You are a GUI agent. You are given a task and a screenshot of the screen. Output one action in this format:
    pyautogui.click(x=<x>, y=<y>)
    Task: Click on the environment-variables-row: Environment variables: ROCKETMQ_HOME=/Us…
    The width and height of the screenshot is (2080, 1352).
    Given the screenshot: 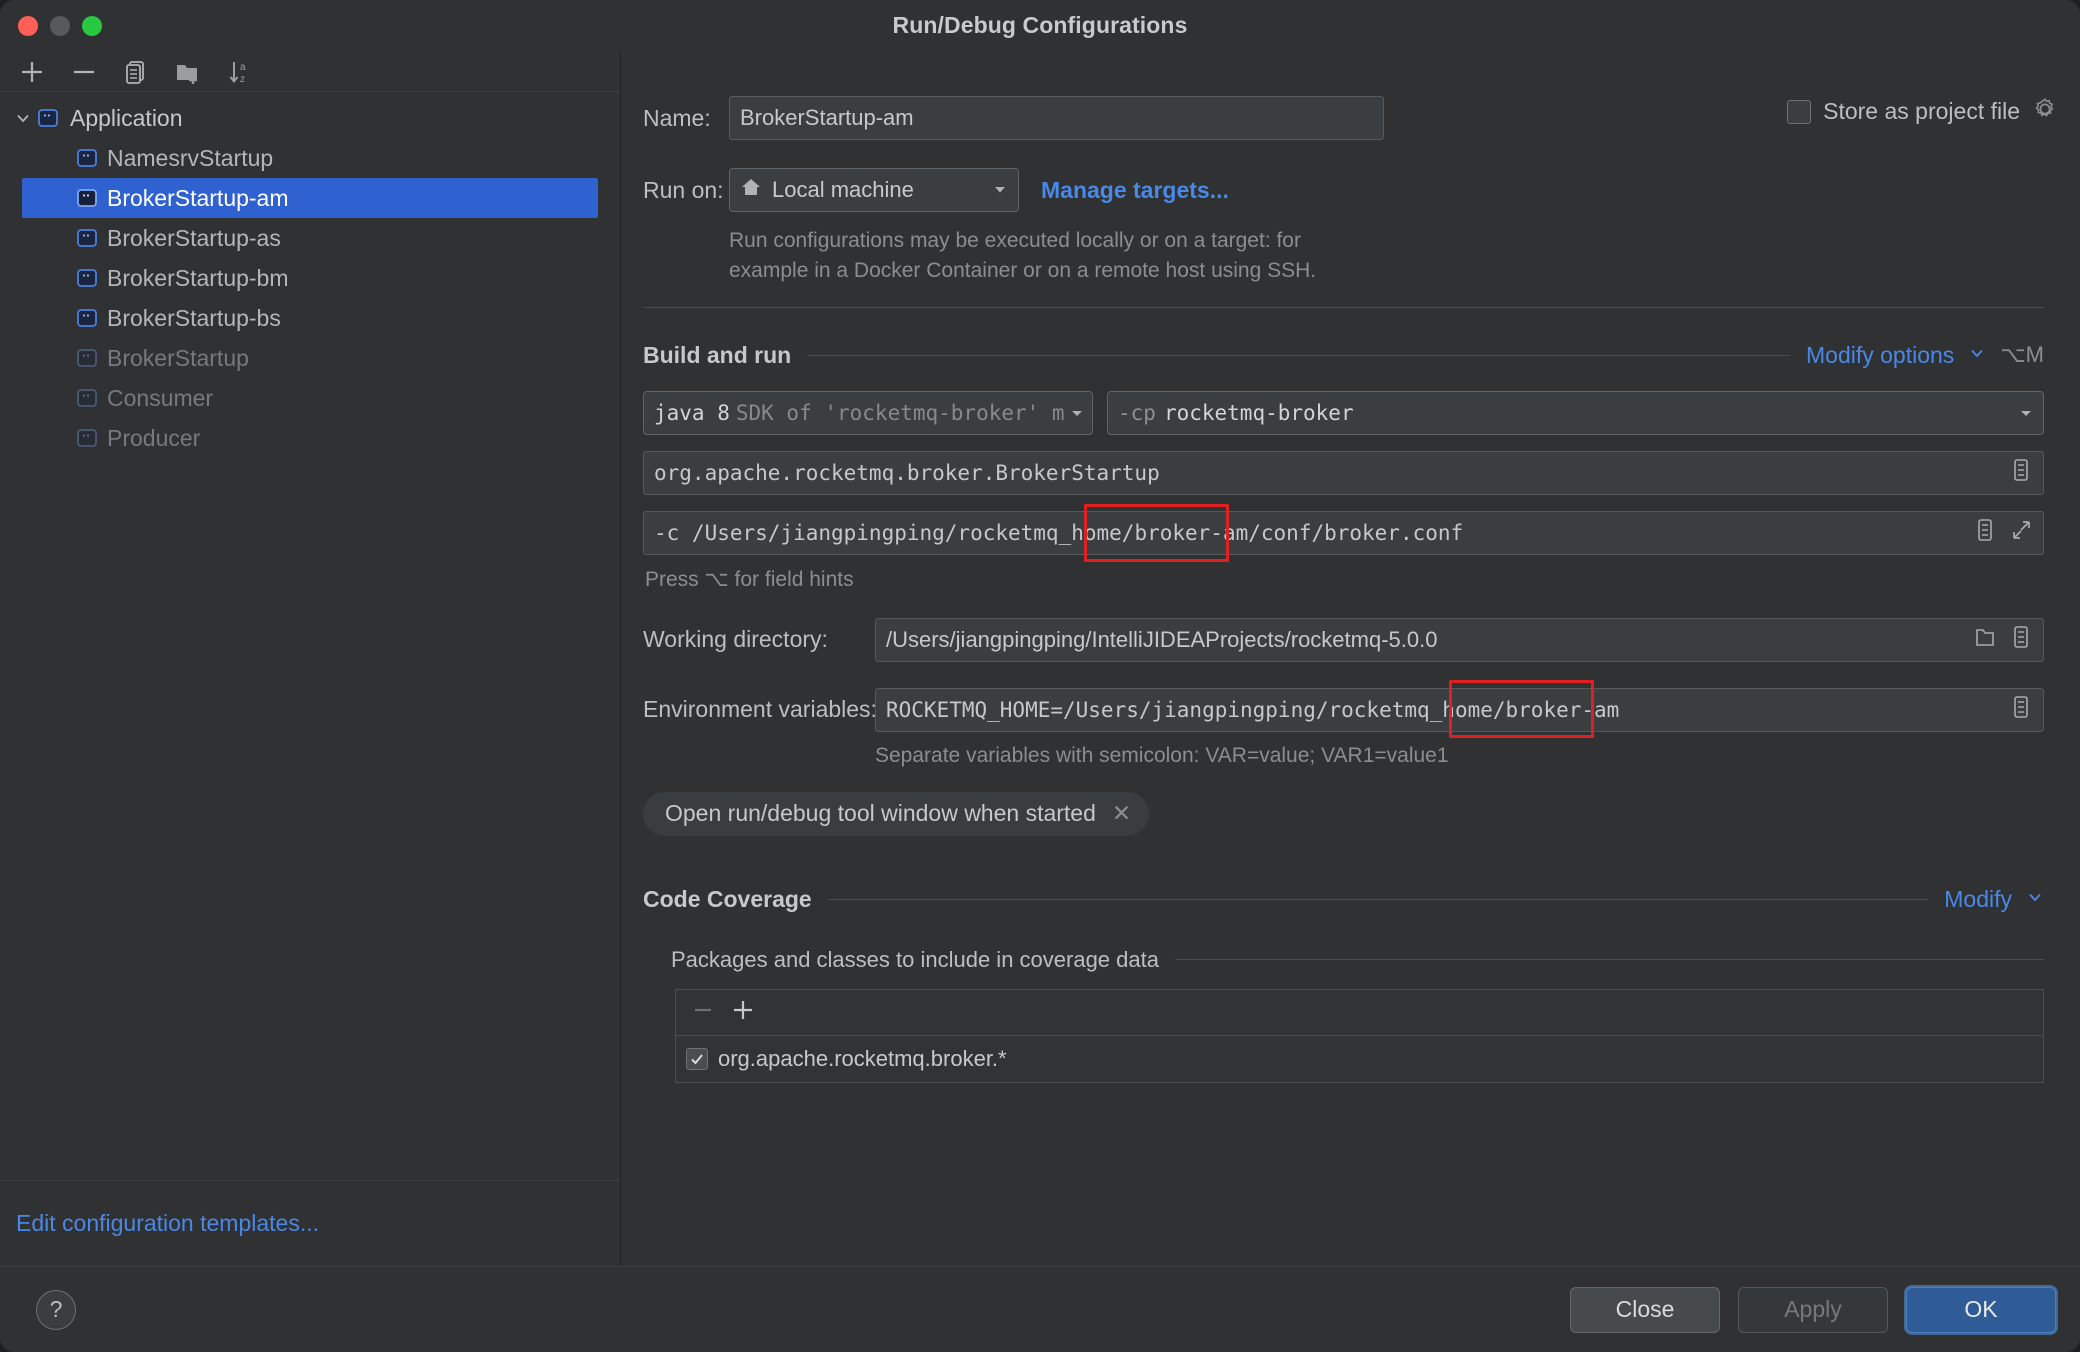 What is the action you would take?
    pyautogui.click(x=1343, y=708)
    